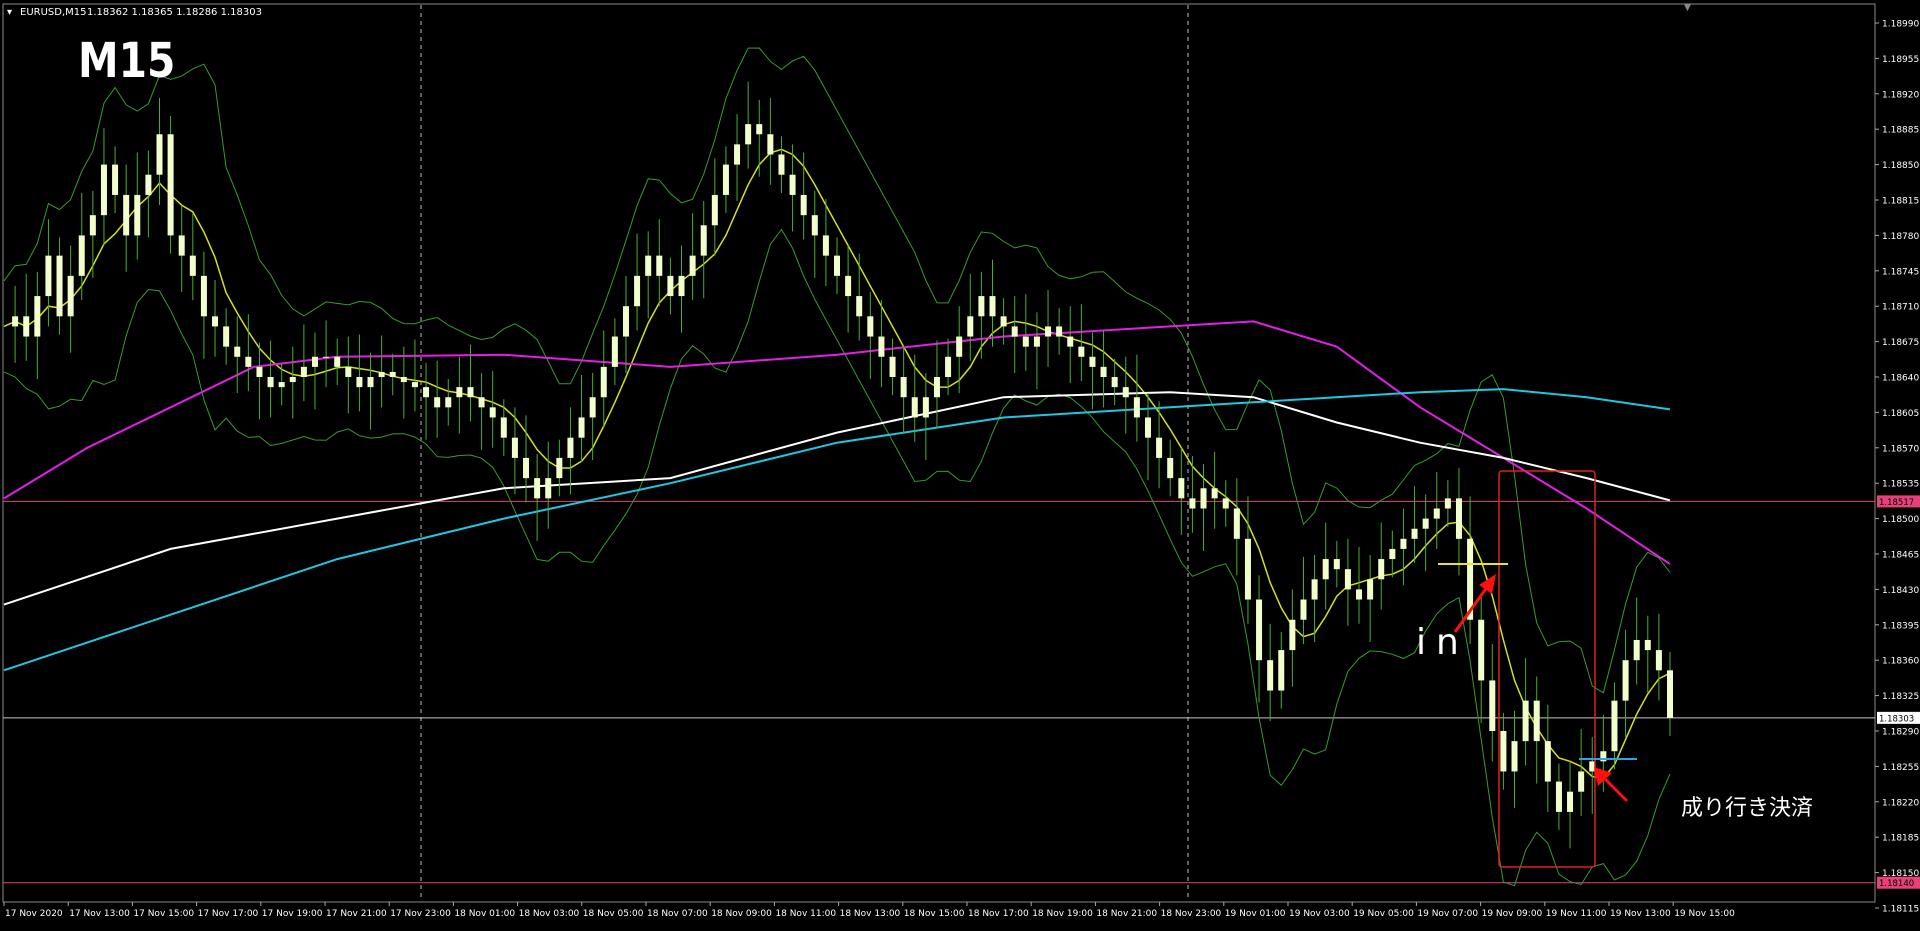  I want to click on time-tick-label: 17 Nov 13:00, so click(99, 914).